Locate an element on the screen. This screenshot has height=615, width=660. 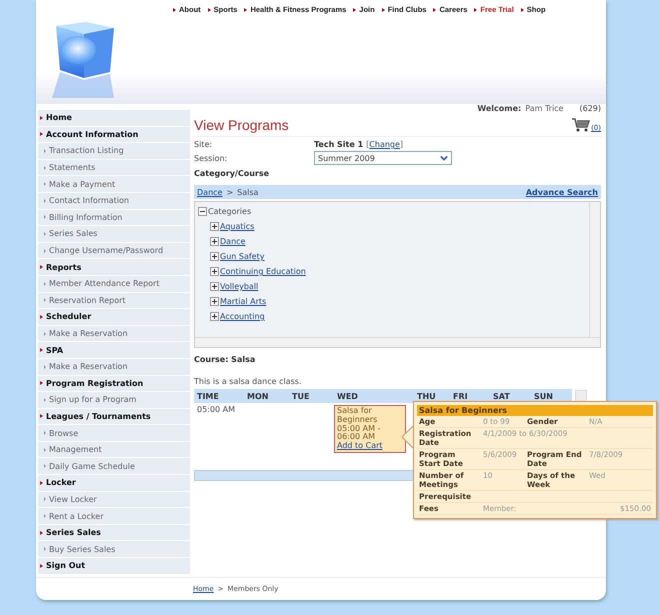
tree-root-label: Categories is located at coordinates (230, 211).